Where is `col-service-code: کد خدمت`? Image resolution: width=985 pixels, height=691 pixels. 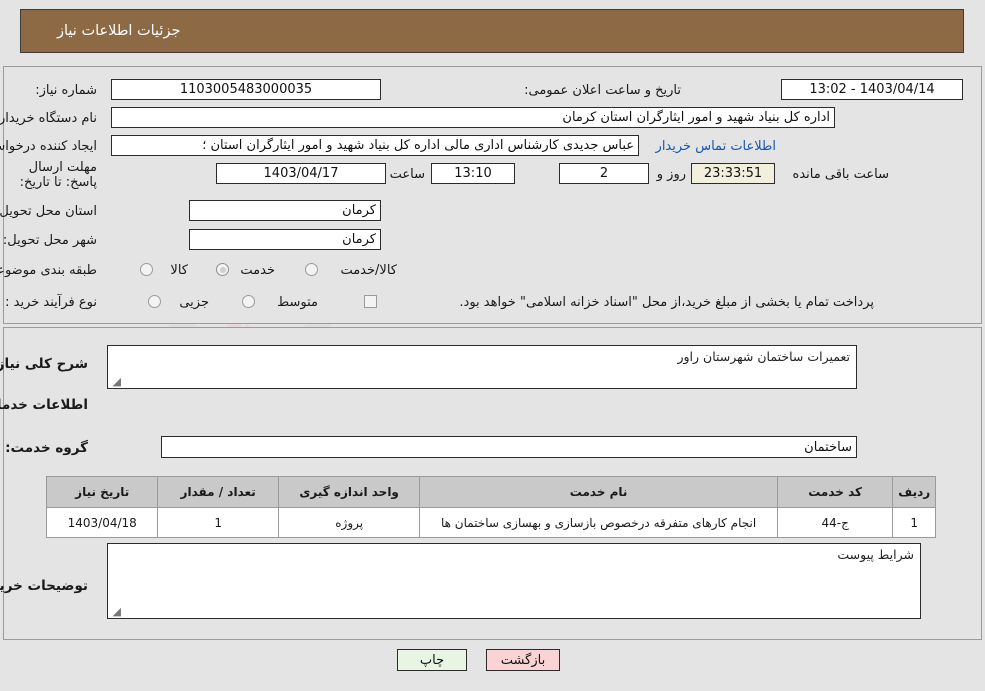 col-service-code: کد خدمت is located at coordinates (835, 492).